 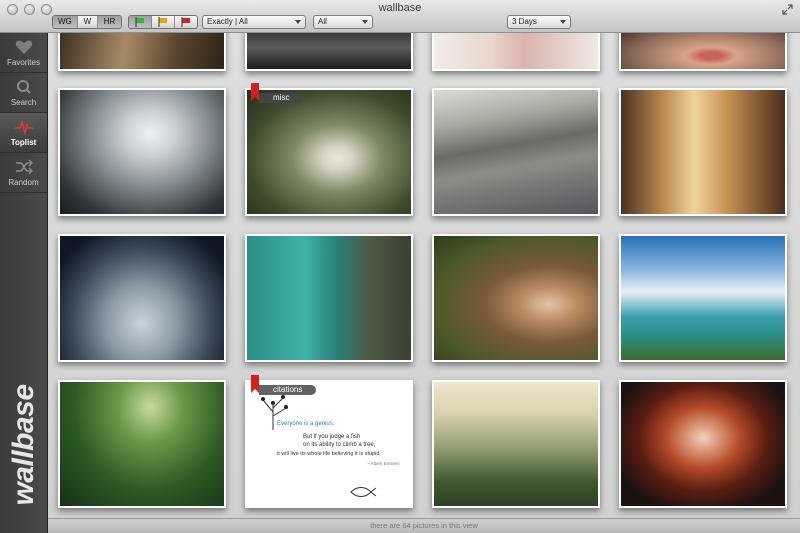 What do you see at coordinates (332, 437) in the screenshot?
I see `quote-line-2: But if you judge a fish` at bounding box center [332, 437].